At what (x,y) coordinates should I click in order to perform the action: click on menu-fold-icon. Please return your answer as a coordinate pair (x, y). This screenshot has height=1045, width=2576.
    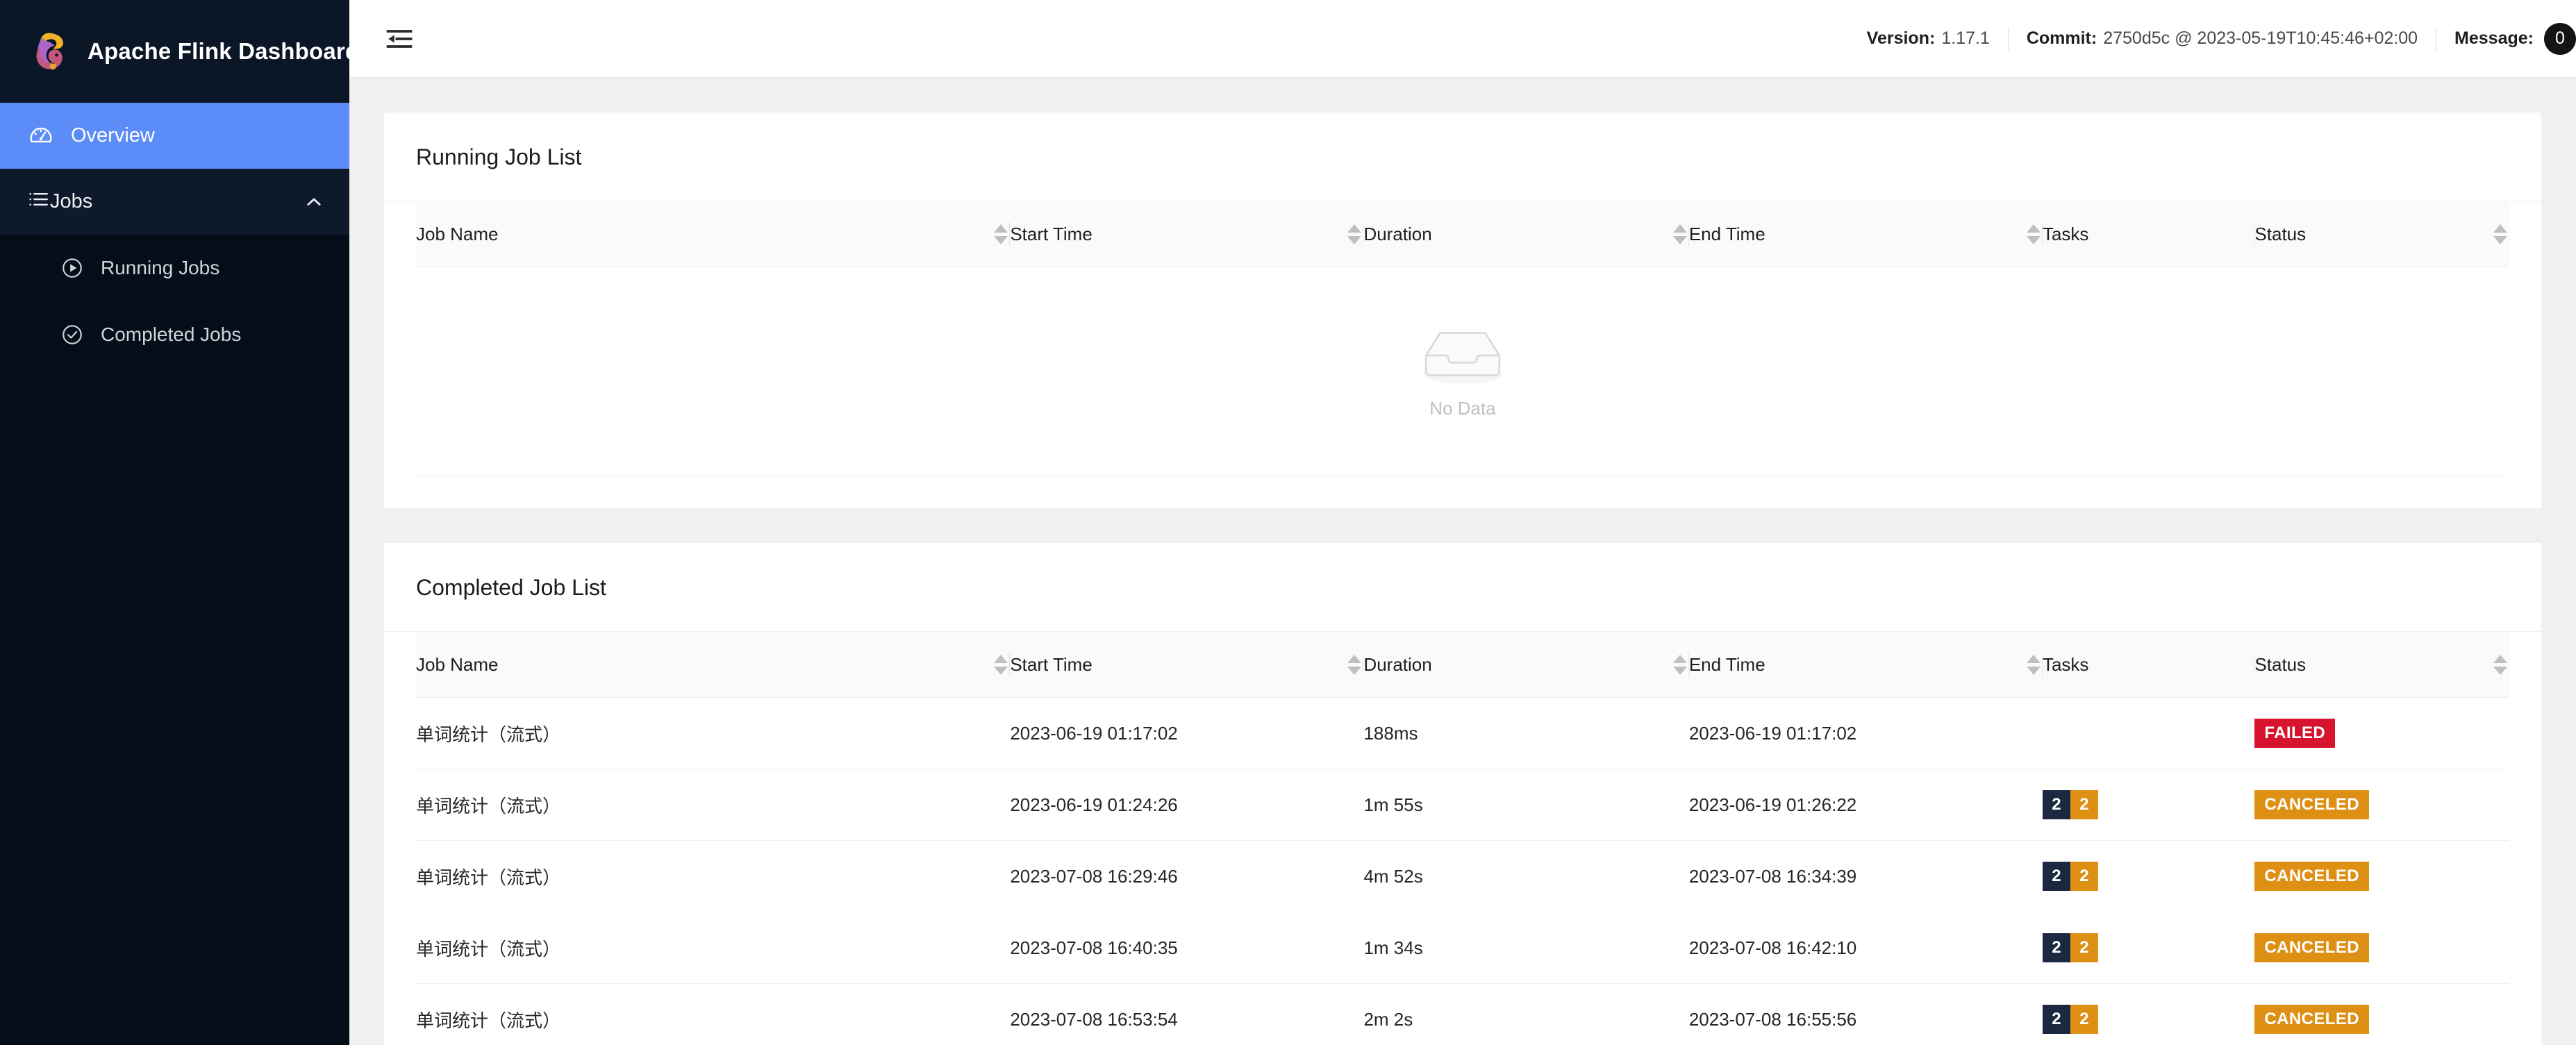
    Looking at the image, I should click on (399, 39).